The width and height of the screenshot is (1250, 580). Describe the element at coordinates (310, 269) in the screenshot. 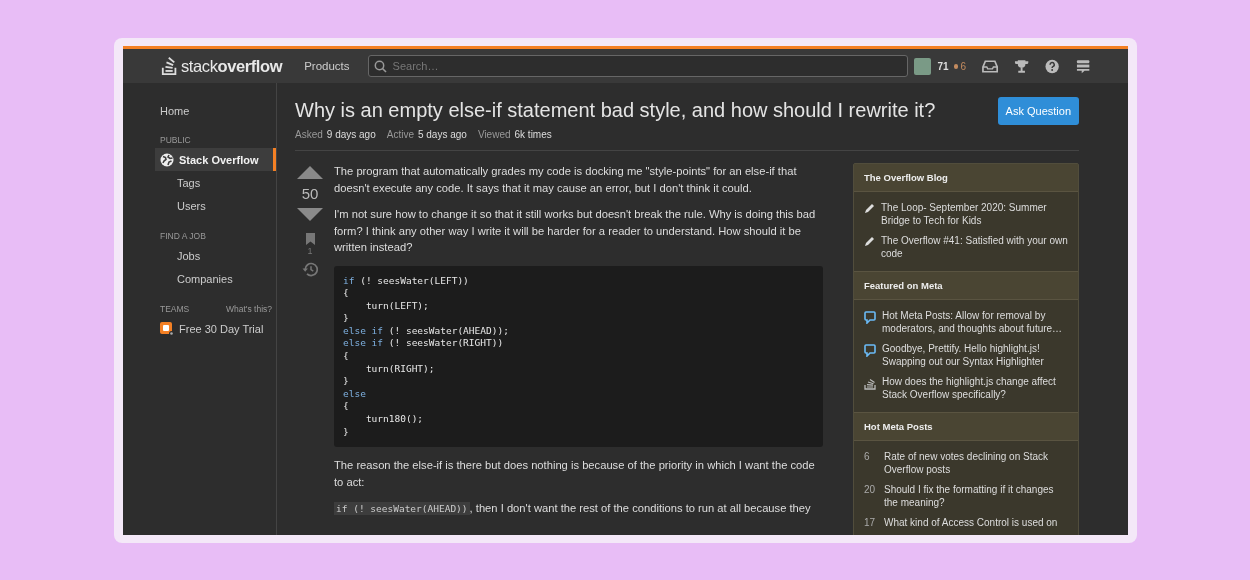

I see `history-icon` at that location.